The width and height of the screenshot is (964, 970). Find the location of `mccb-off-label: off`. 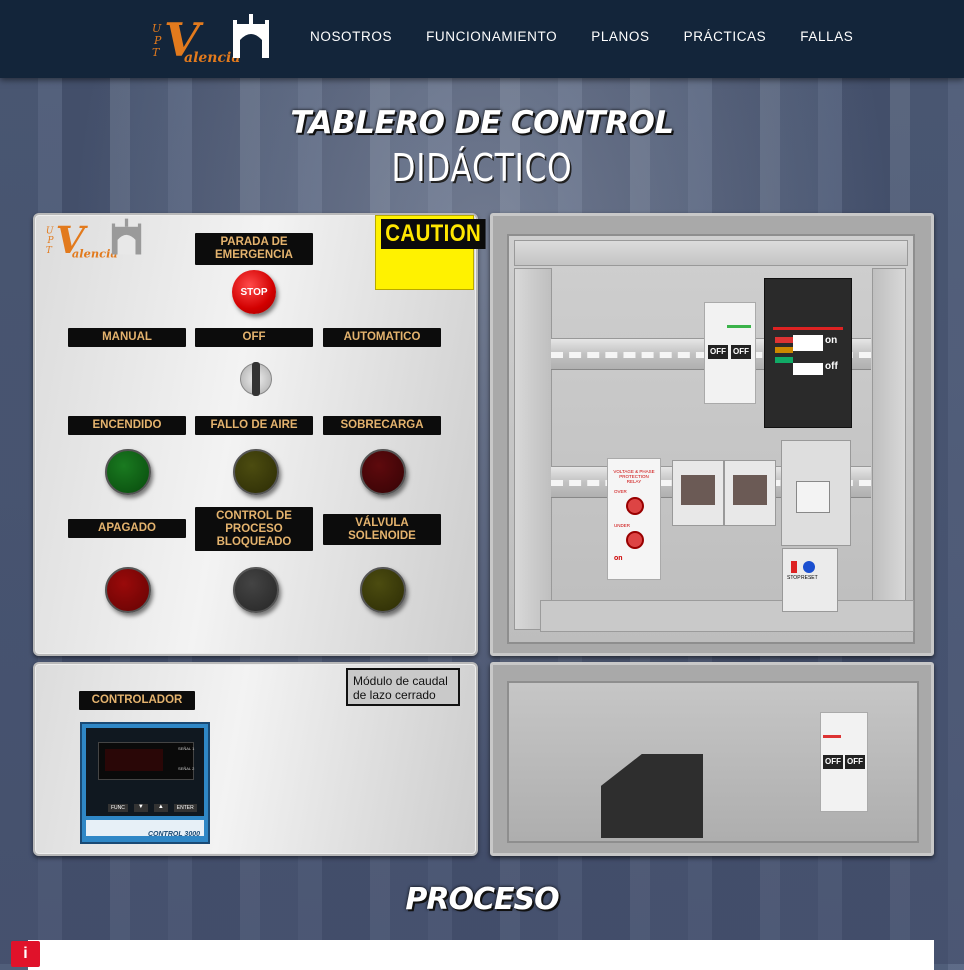

mccb-off-label: off is located at coordinates (831, 366).